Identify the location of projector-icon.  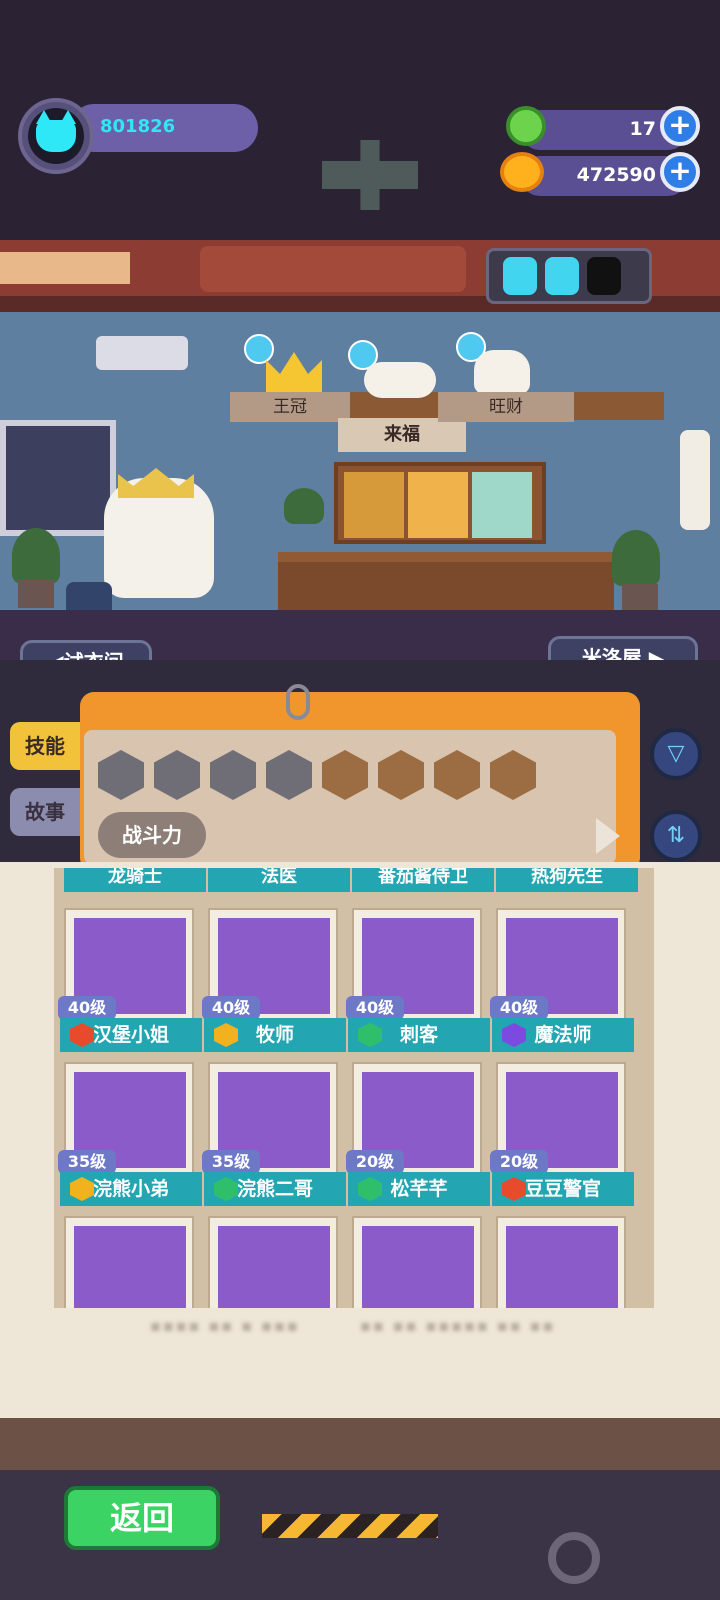
(142, 353).